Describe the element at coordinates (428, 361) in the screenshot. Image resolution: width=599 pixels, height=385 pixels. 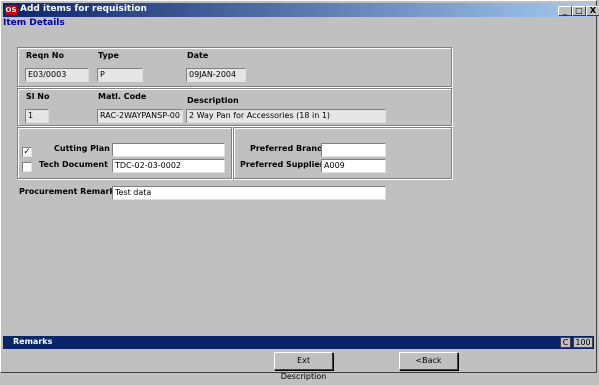
I see `back-button: <Back` at that location.